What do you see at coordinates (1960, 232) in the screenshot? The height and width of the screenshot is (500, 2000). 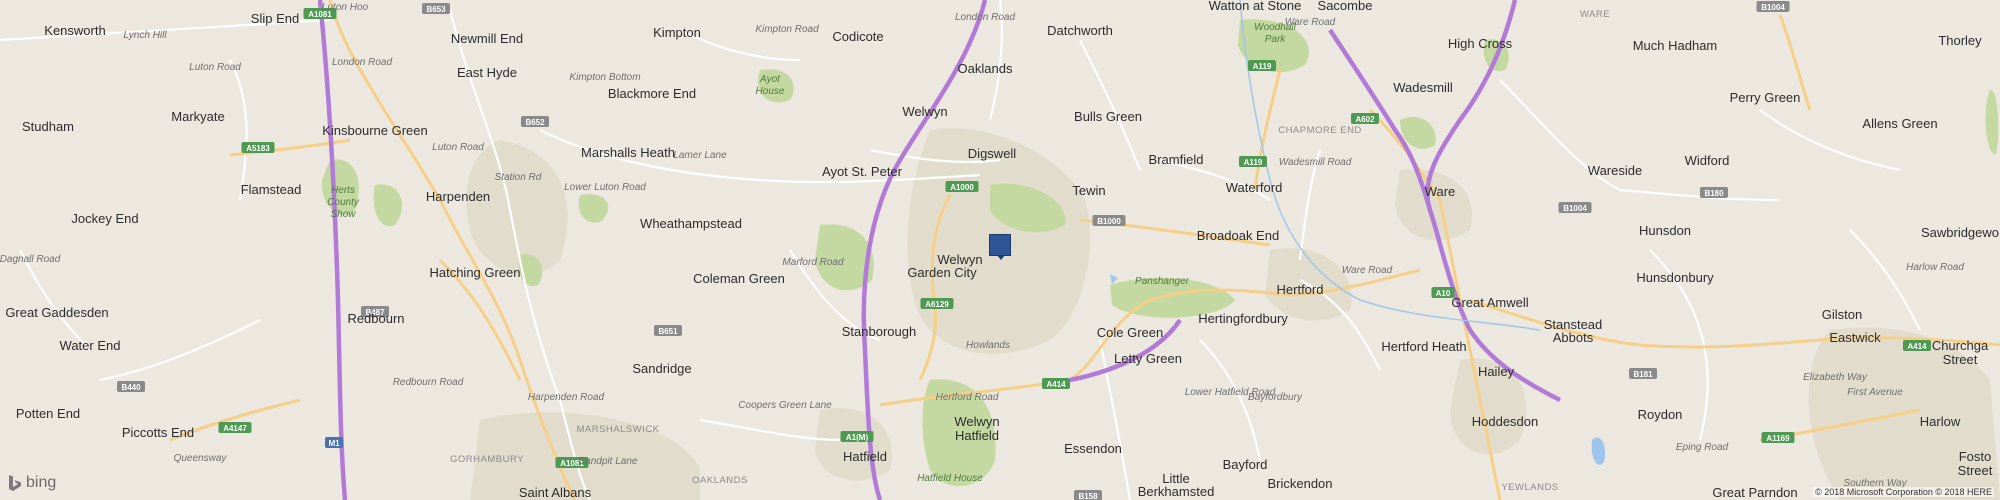 I see `place-label-sawbridgewo: Sawbridgewo` at bounding box center [1960, 232].